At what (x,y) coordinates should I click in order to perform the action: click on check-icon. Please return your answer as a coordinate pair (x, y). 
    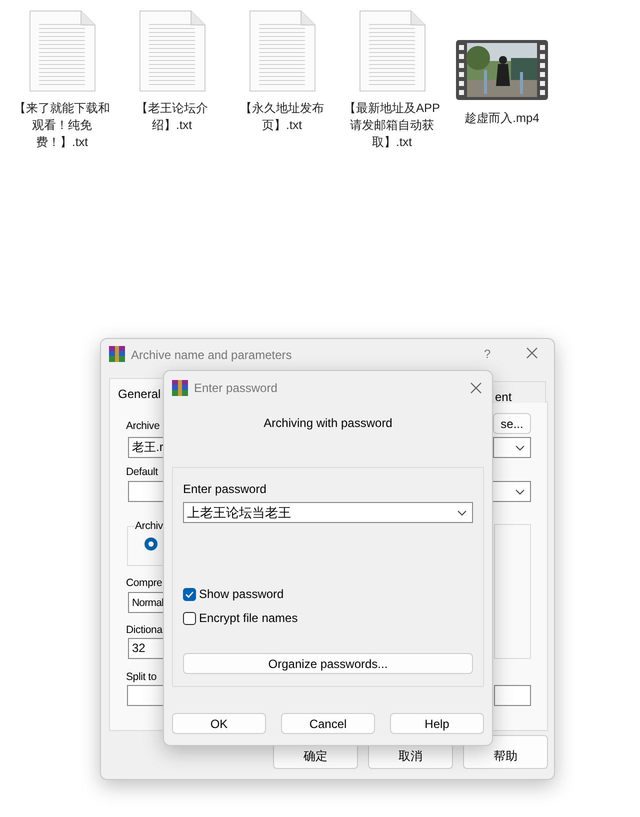
    Looking at the image, I should click on (189, 594).